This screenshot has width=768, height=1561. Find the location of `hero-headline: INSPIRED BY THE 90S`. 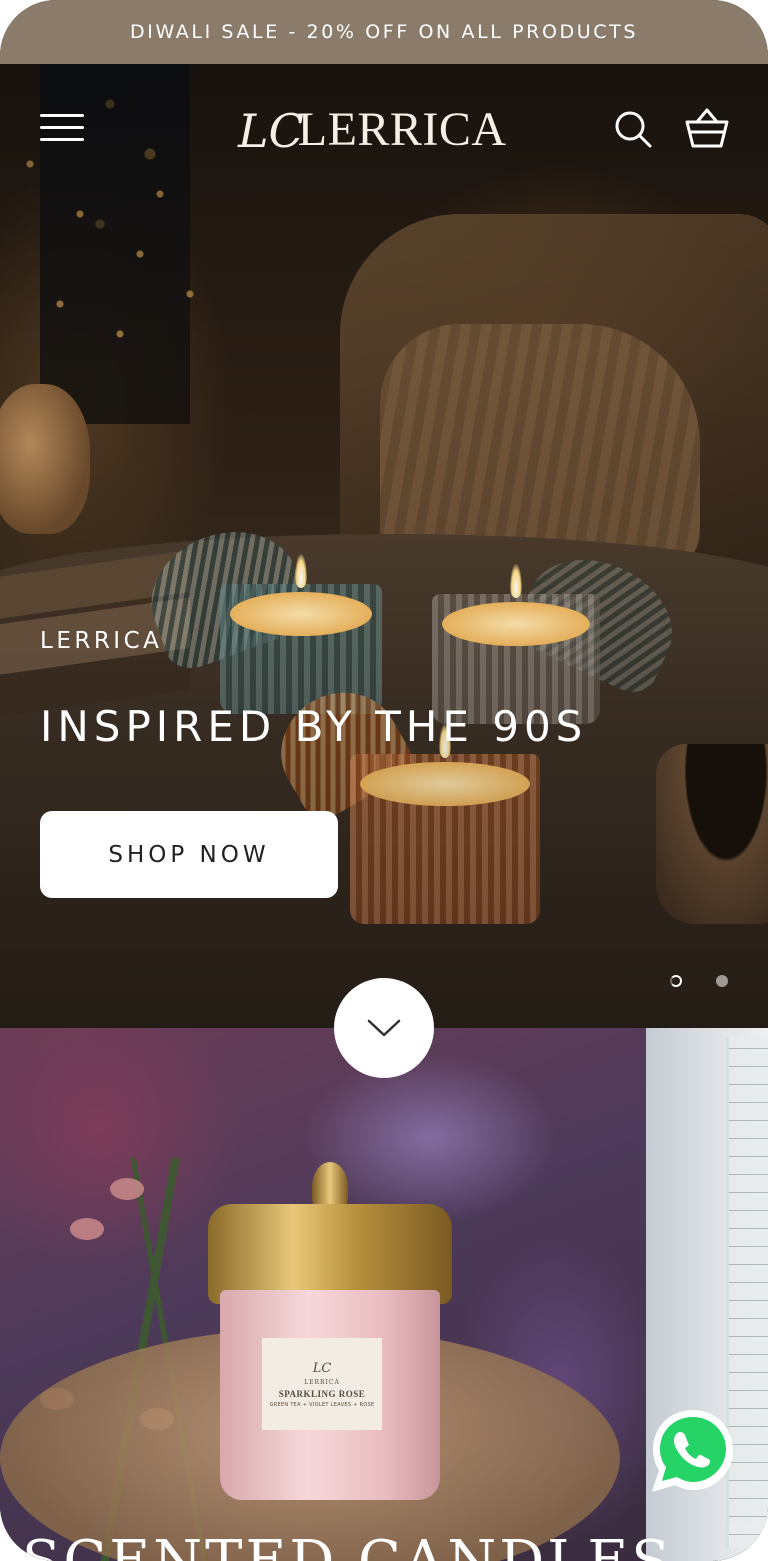

hero-headline: INSPIRED BY THE 90S is located at coordinates (314, 726).